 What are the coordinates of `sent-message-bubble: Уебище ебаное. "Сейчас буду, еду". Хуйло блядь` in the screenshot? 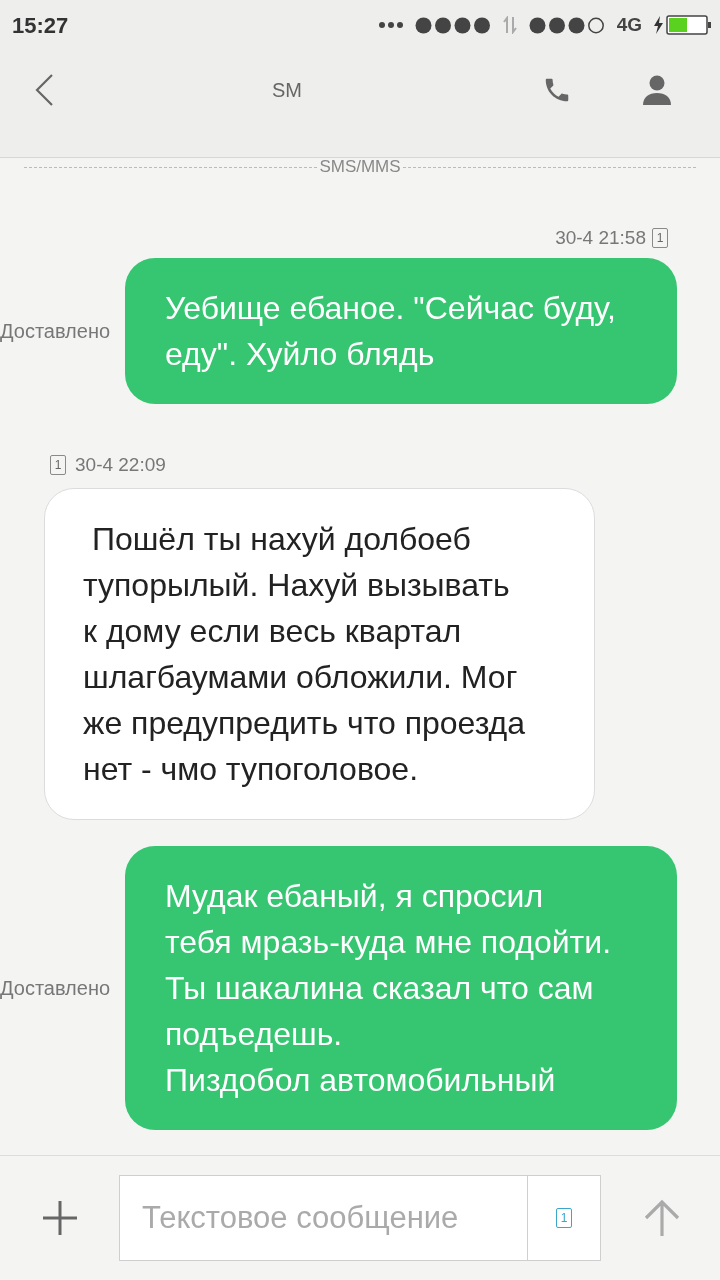 It's located at (401, 331).